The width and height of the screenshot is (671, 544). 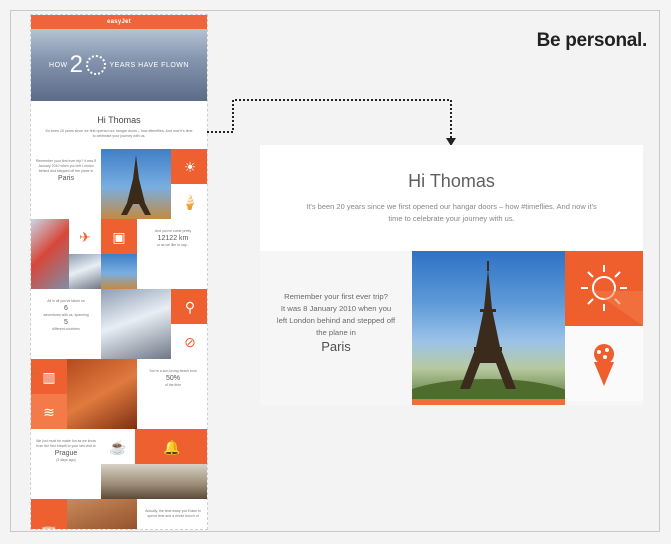 I want to click on sun-icon: ☀, so click(x=190, y=166).